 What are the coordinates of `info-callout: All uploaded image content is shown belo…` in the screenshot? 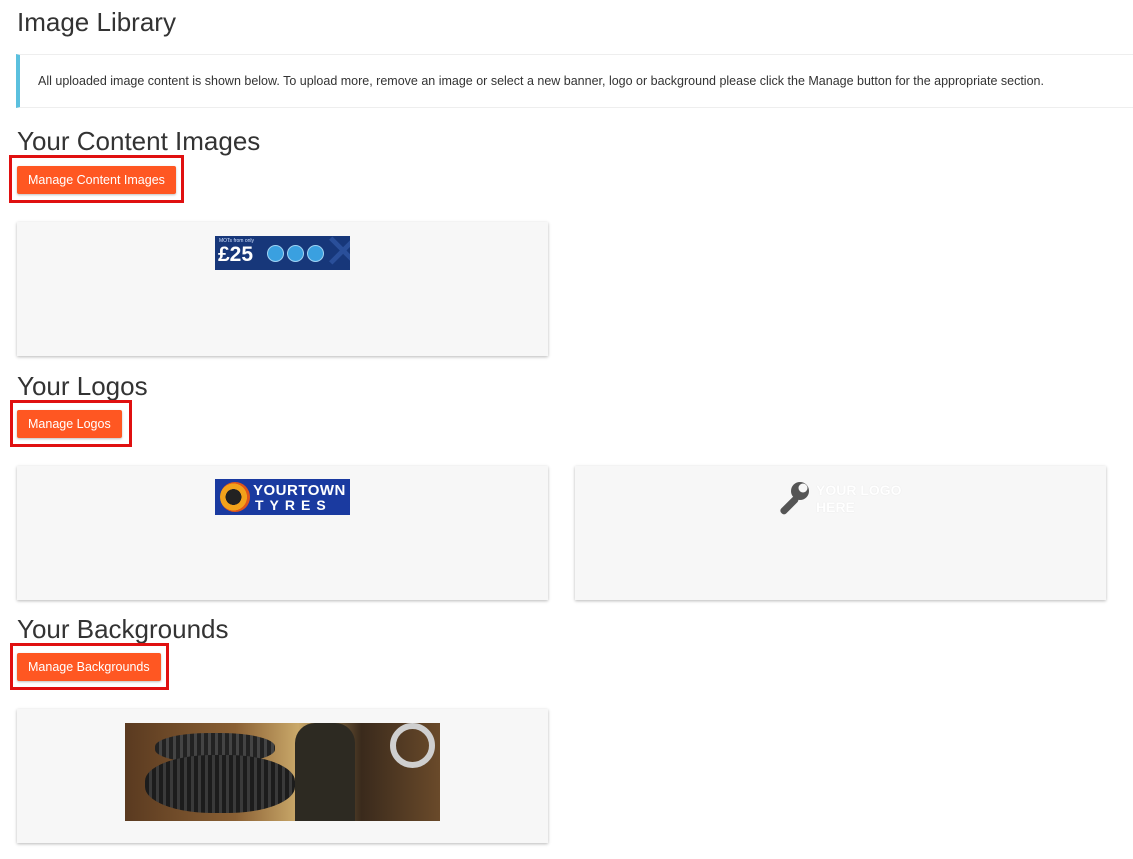 It's located at (574, 81).